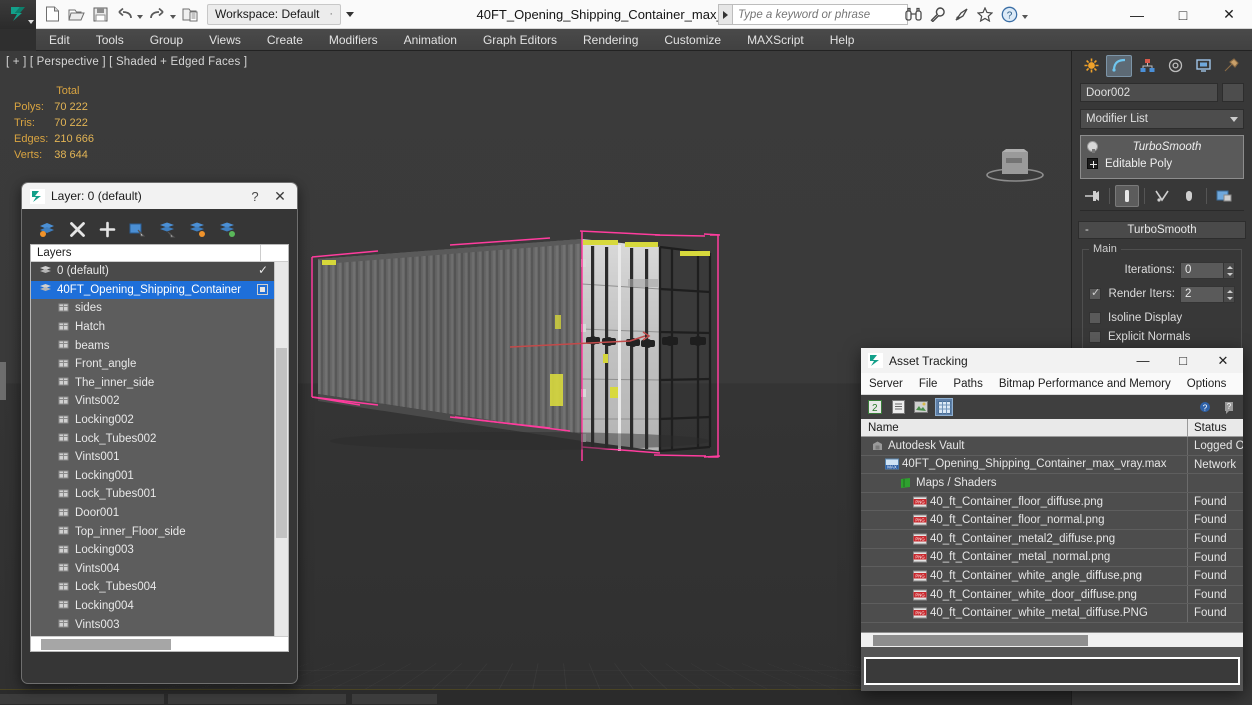  What do you see at coordinates (1215, 427) in the screenshot?
I see `asset-column-status: Status` at bounding box center [1215, 427].